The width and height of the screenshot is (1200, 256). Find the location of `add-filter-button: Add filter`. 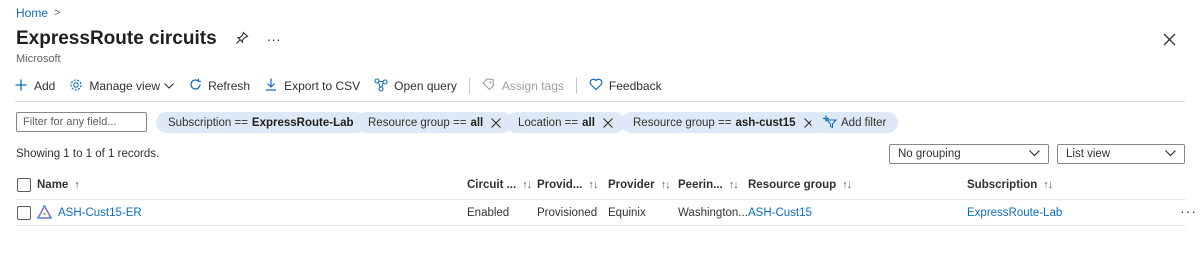

add-filter-button: Add filter is located at coordinates (855, 122).